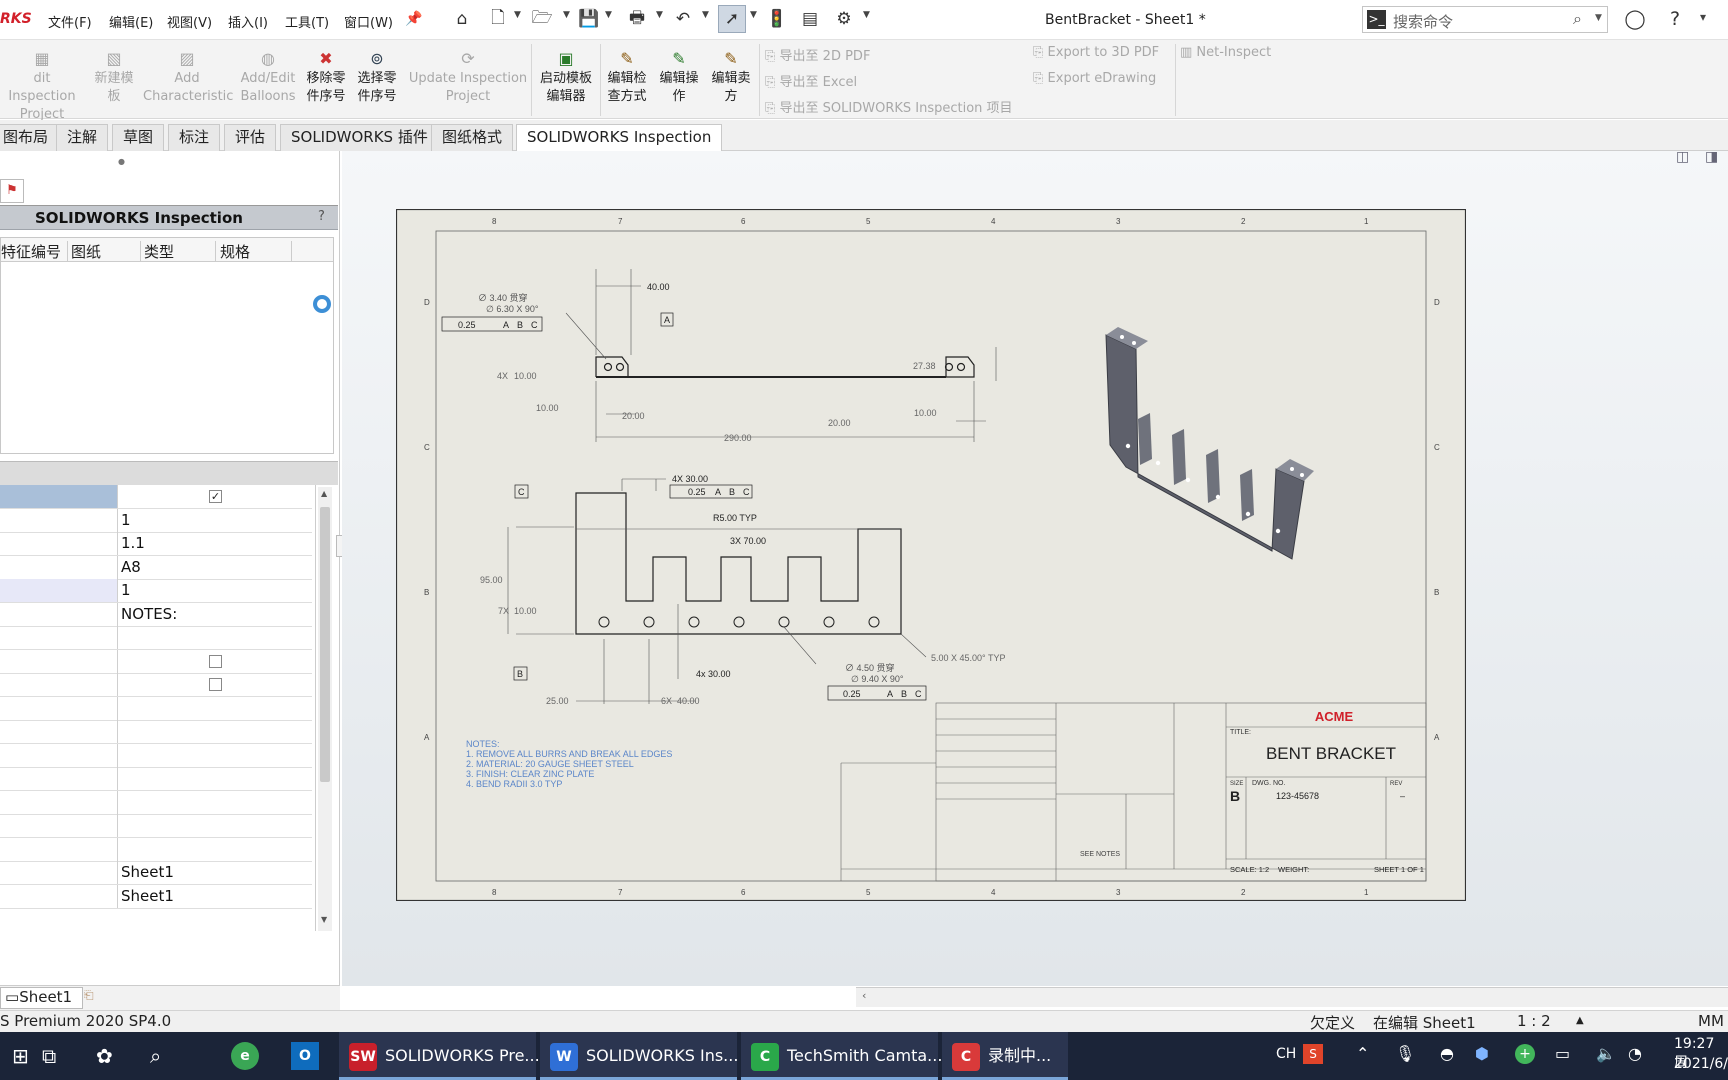  What do you see at coordinates (49, 1056) in the screenshot?
I see `task-view-icon: ⧉` at bounding box center [49, 1056].